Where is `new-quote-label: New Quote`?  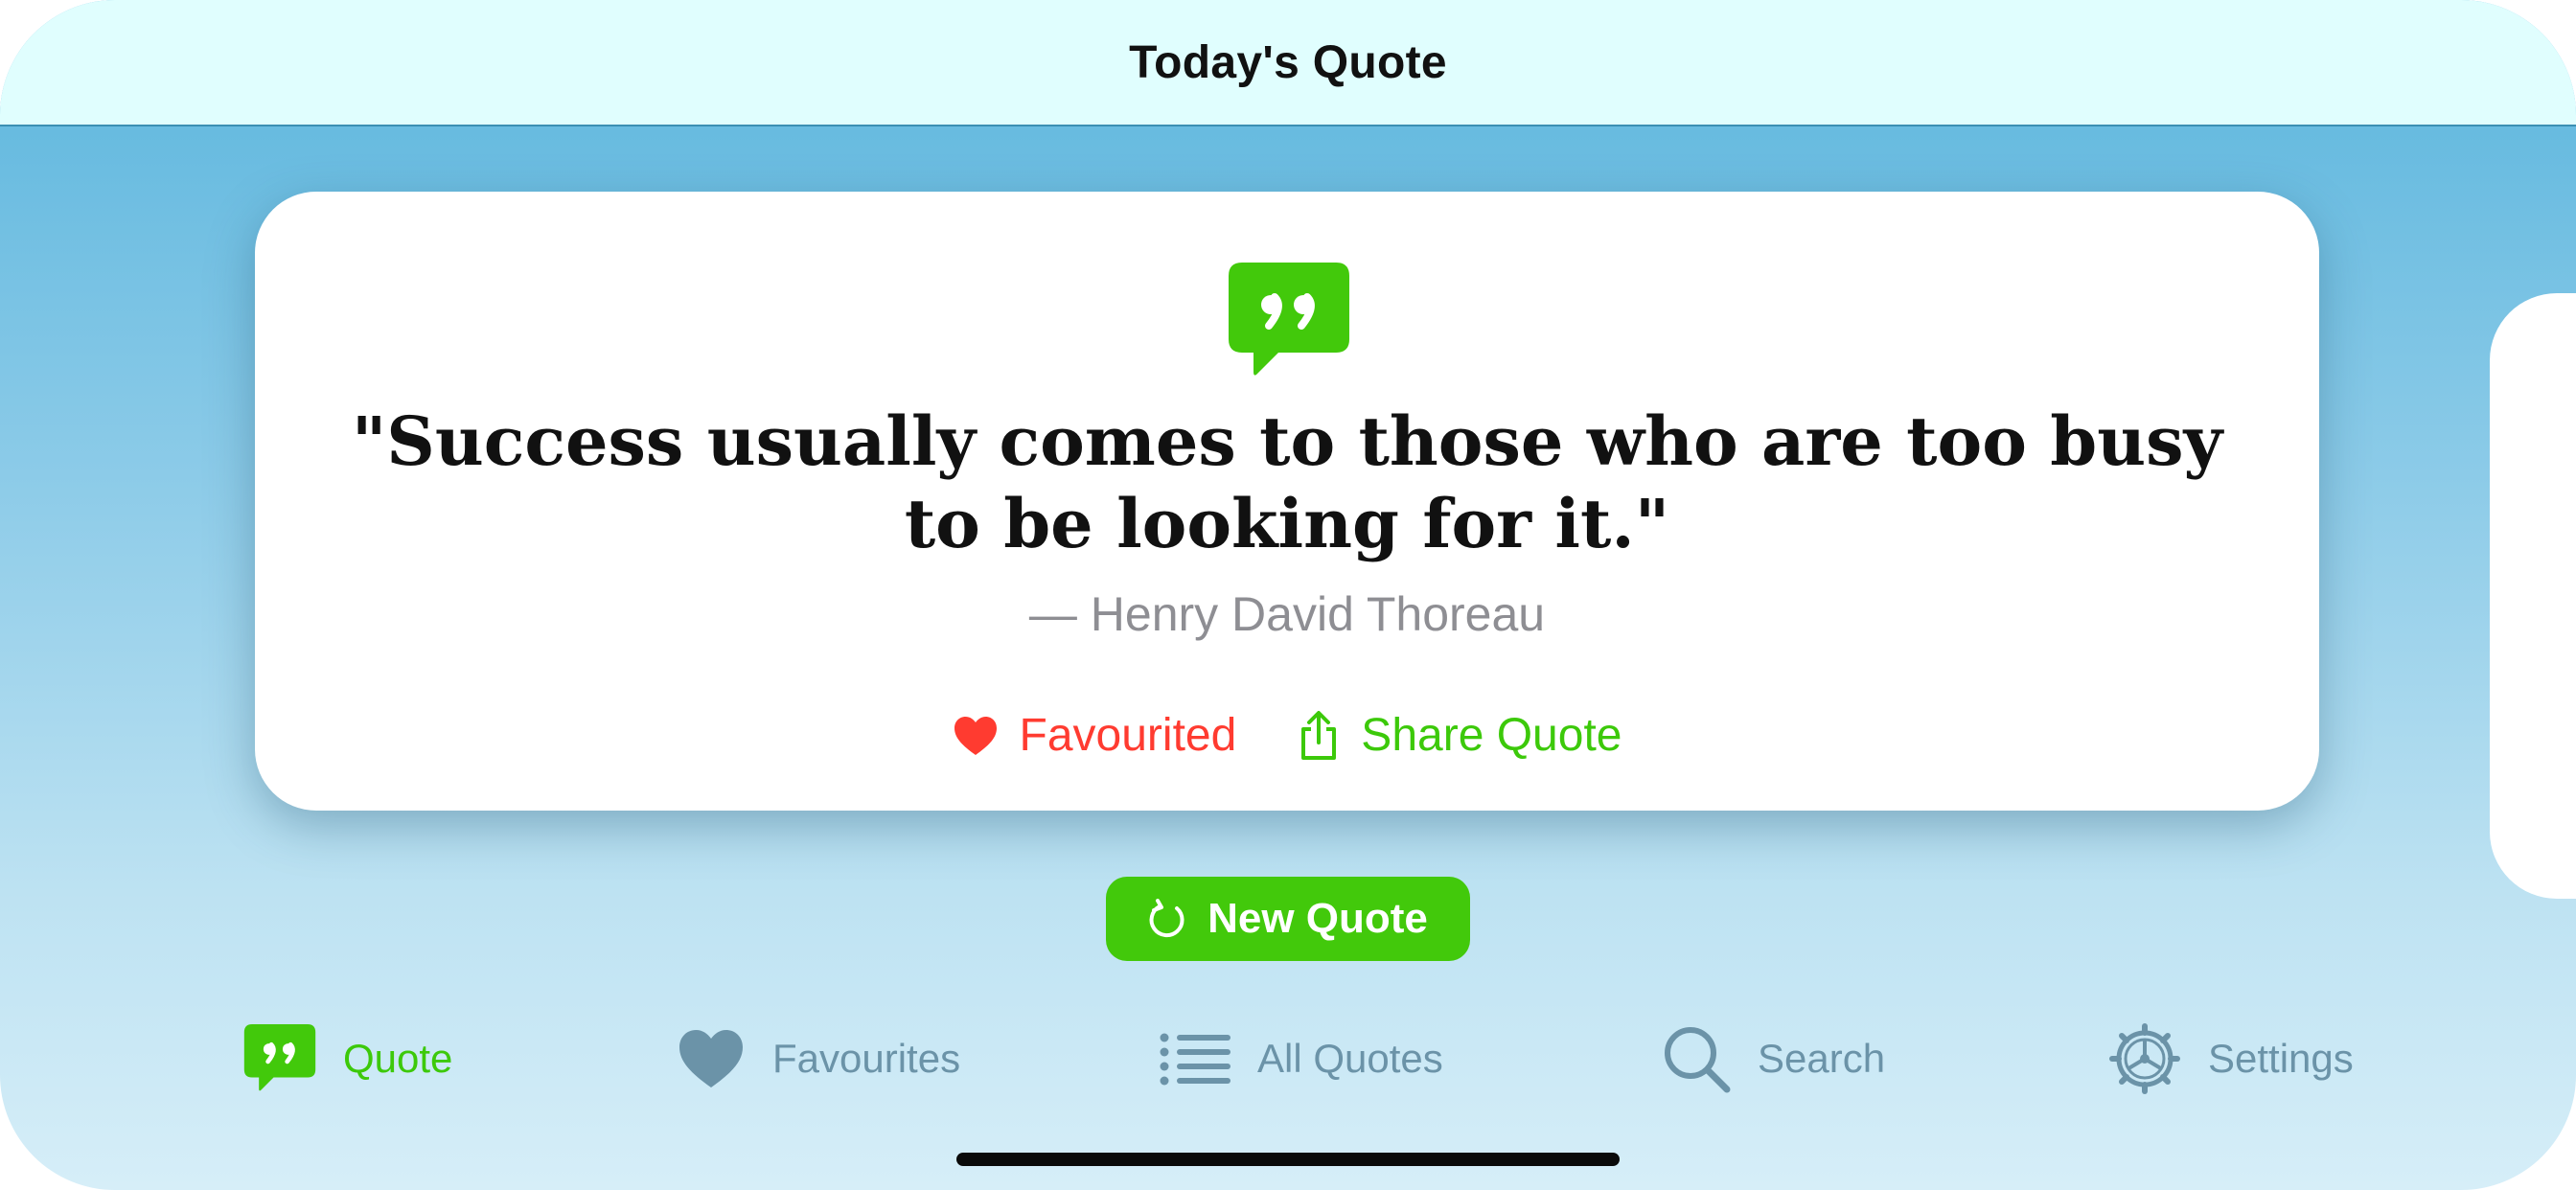
new-quote-label: New Quote is located at coordinates (1318, 919).